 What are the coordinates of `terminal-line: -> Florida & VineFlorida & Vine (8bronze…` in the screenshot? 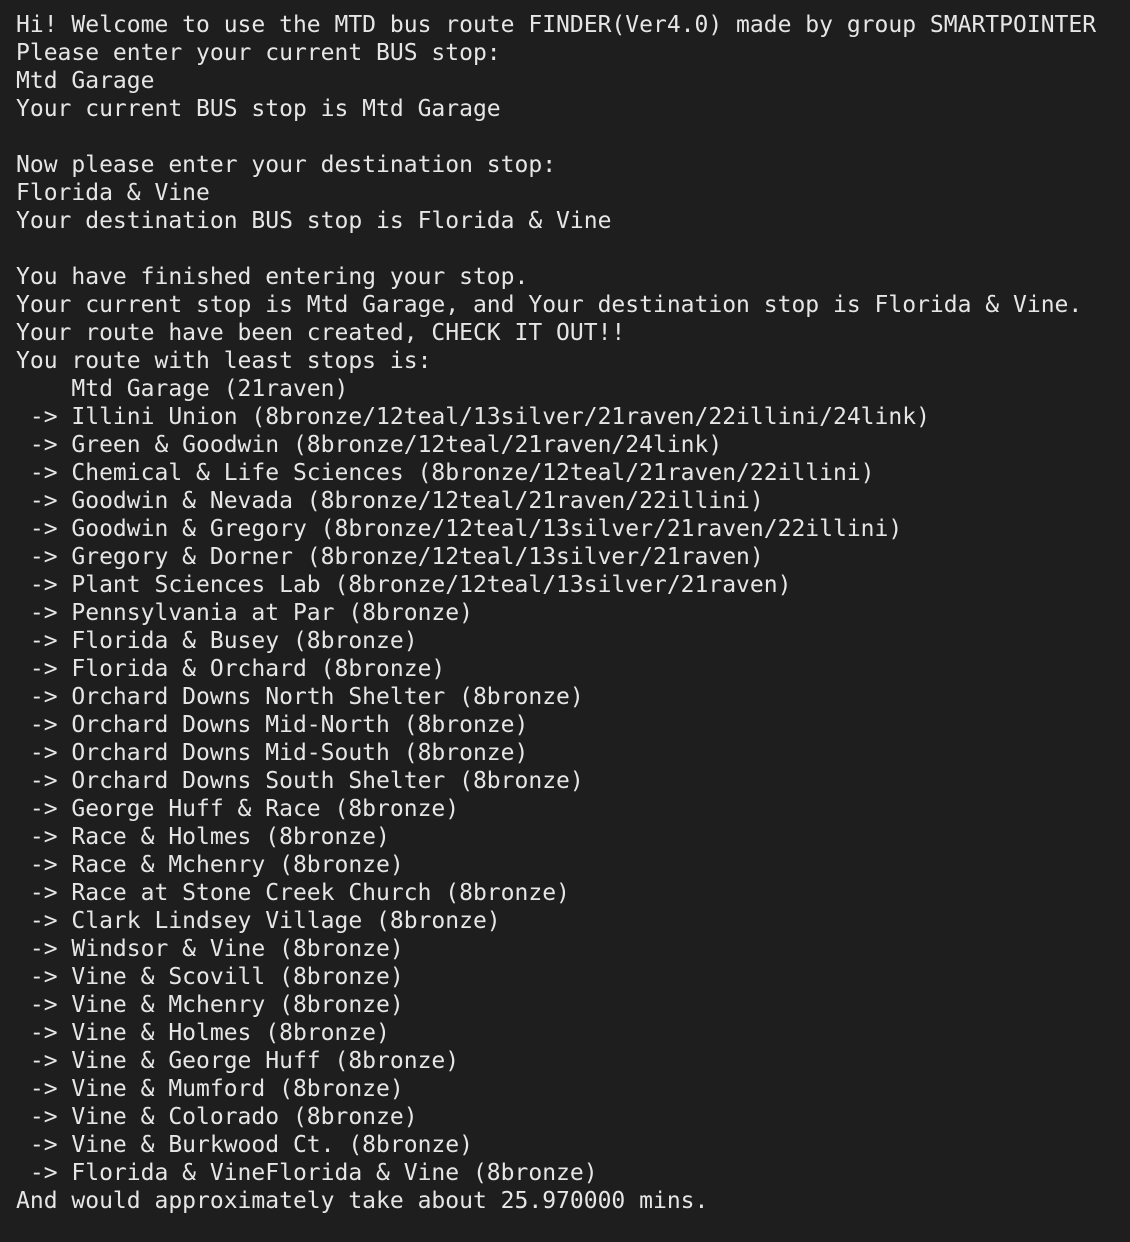 It's located at (307, 1173).